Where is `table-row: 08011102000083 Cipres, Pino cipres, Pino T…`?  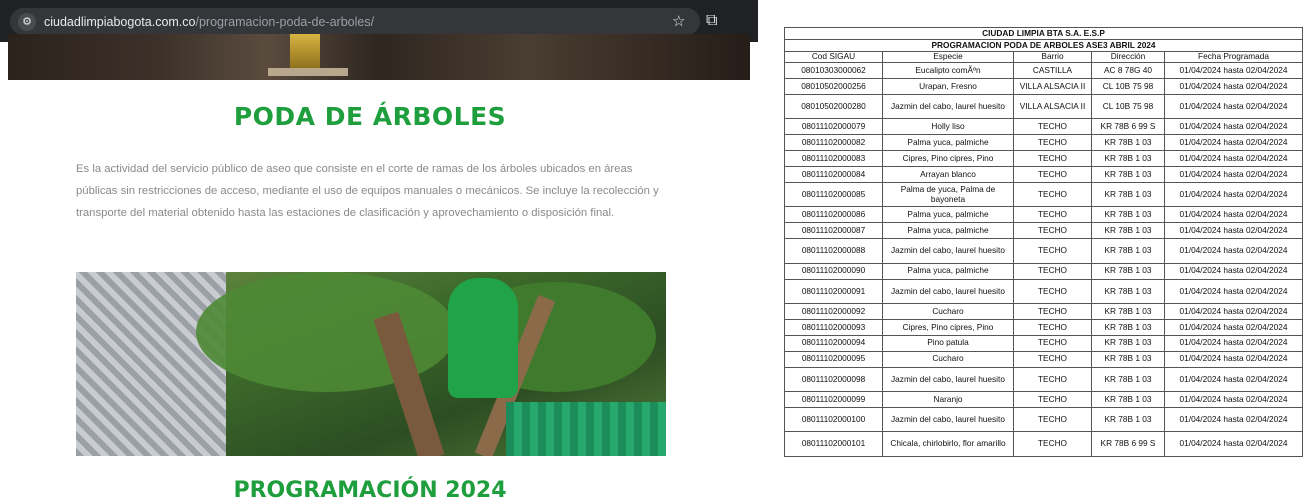 table-row: 08011102000083 Cipres, Pino cipres, Pino T… is located at coordinates (1044, 158).